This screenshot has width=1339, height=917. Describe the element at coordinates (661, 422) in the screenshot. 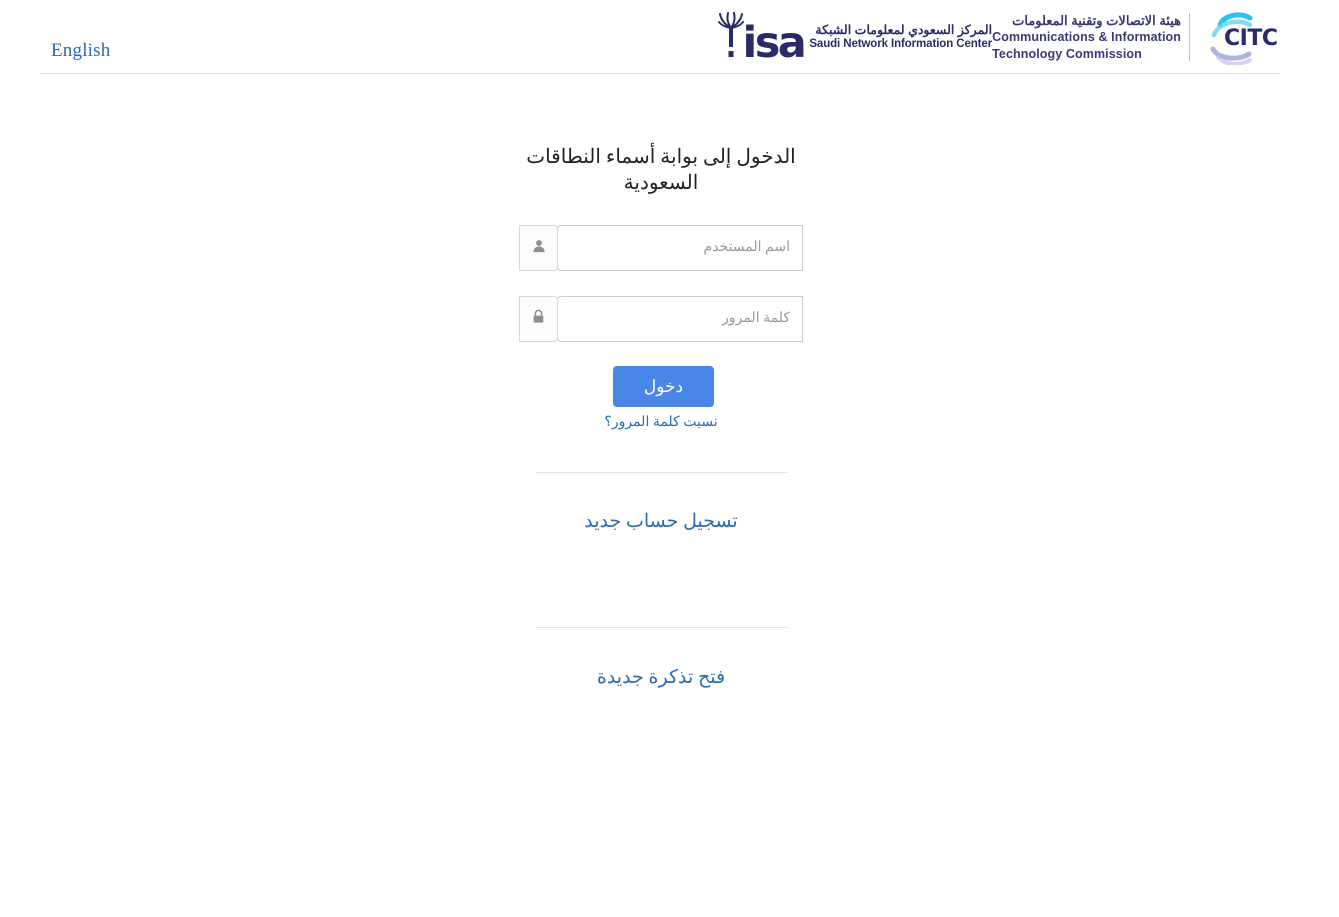

I see `forgot-password-link: نسيت كلمة المرور؟` at that location.